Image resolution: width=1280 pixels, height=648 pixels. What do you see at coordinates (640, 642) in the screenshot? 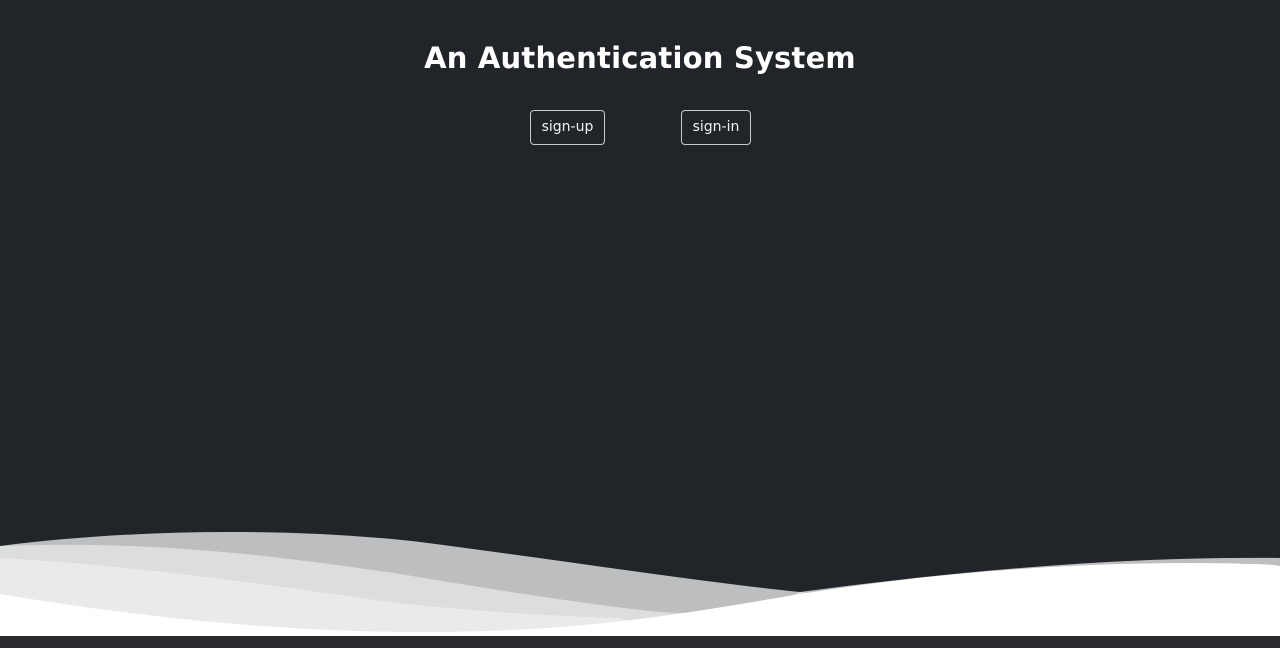
I see `window-bottom-edge` at bounding box center [640, 642].